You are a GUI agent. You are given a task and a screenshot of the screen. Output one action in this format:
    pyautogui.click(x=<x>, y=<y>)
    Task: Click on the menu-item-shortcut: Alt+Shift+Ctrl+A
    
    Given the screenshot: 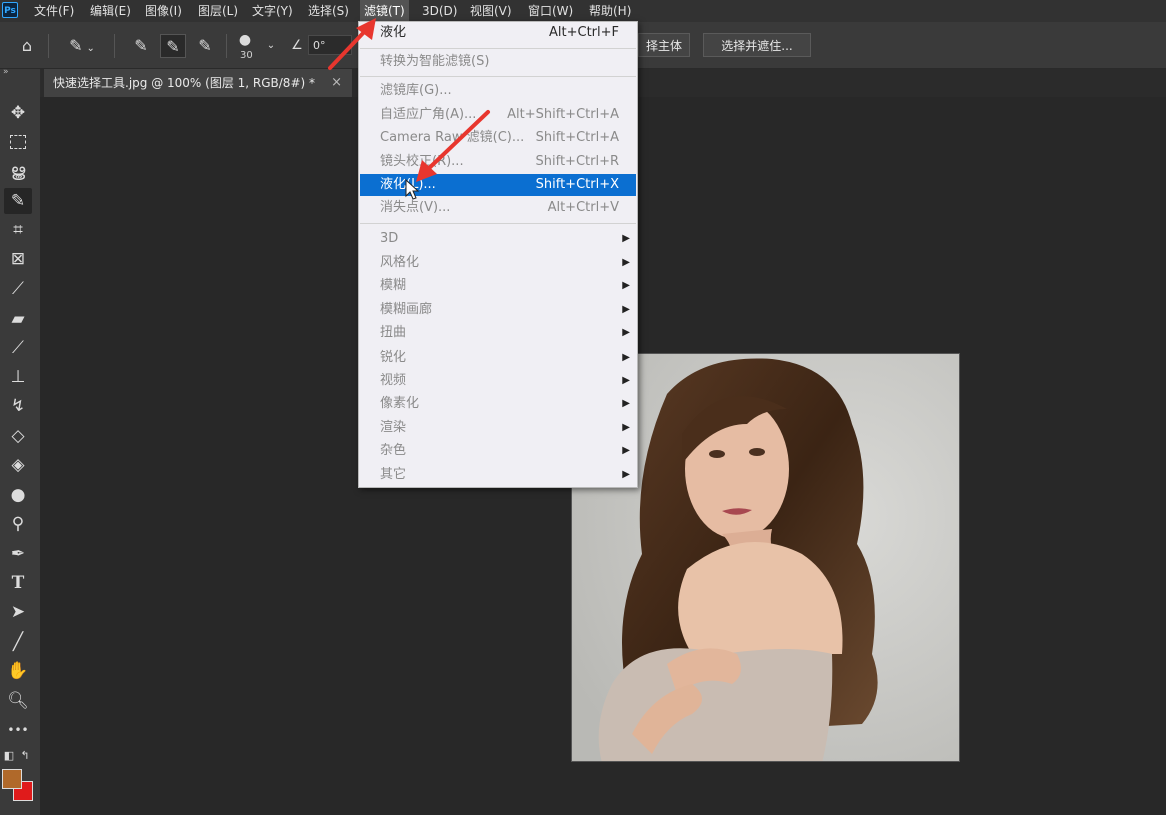 What is the action you would take?
    pyautogui.click(x=563, y=114)
    